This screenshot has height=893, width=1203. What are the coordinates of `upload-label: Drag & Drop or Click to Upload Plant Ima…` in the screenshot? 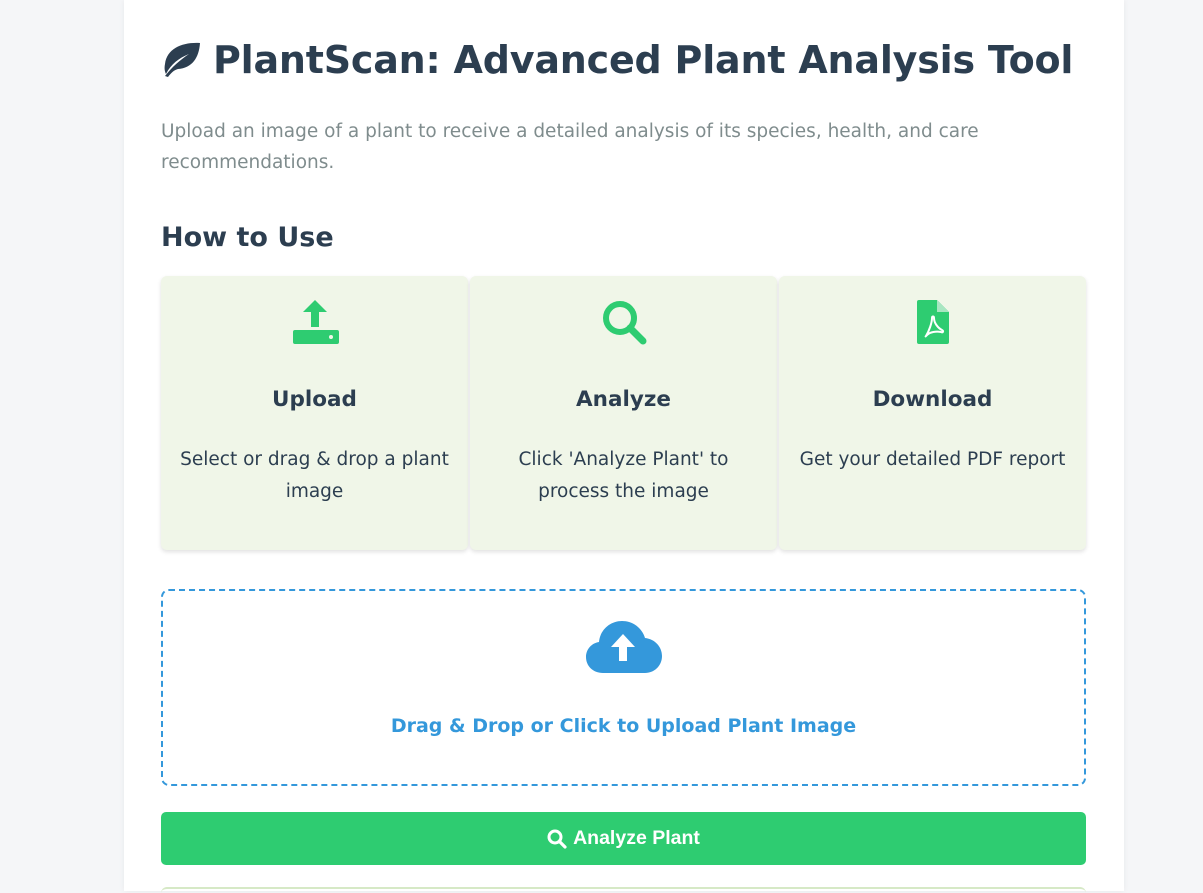 It's located at (623, 726).